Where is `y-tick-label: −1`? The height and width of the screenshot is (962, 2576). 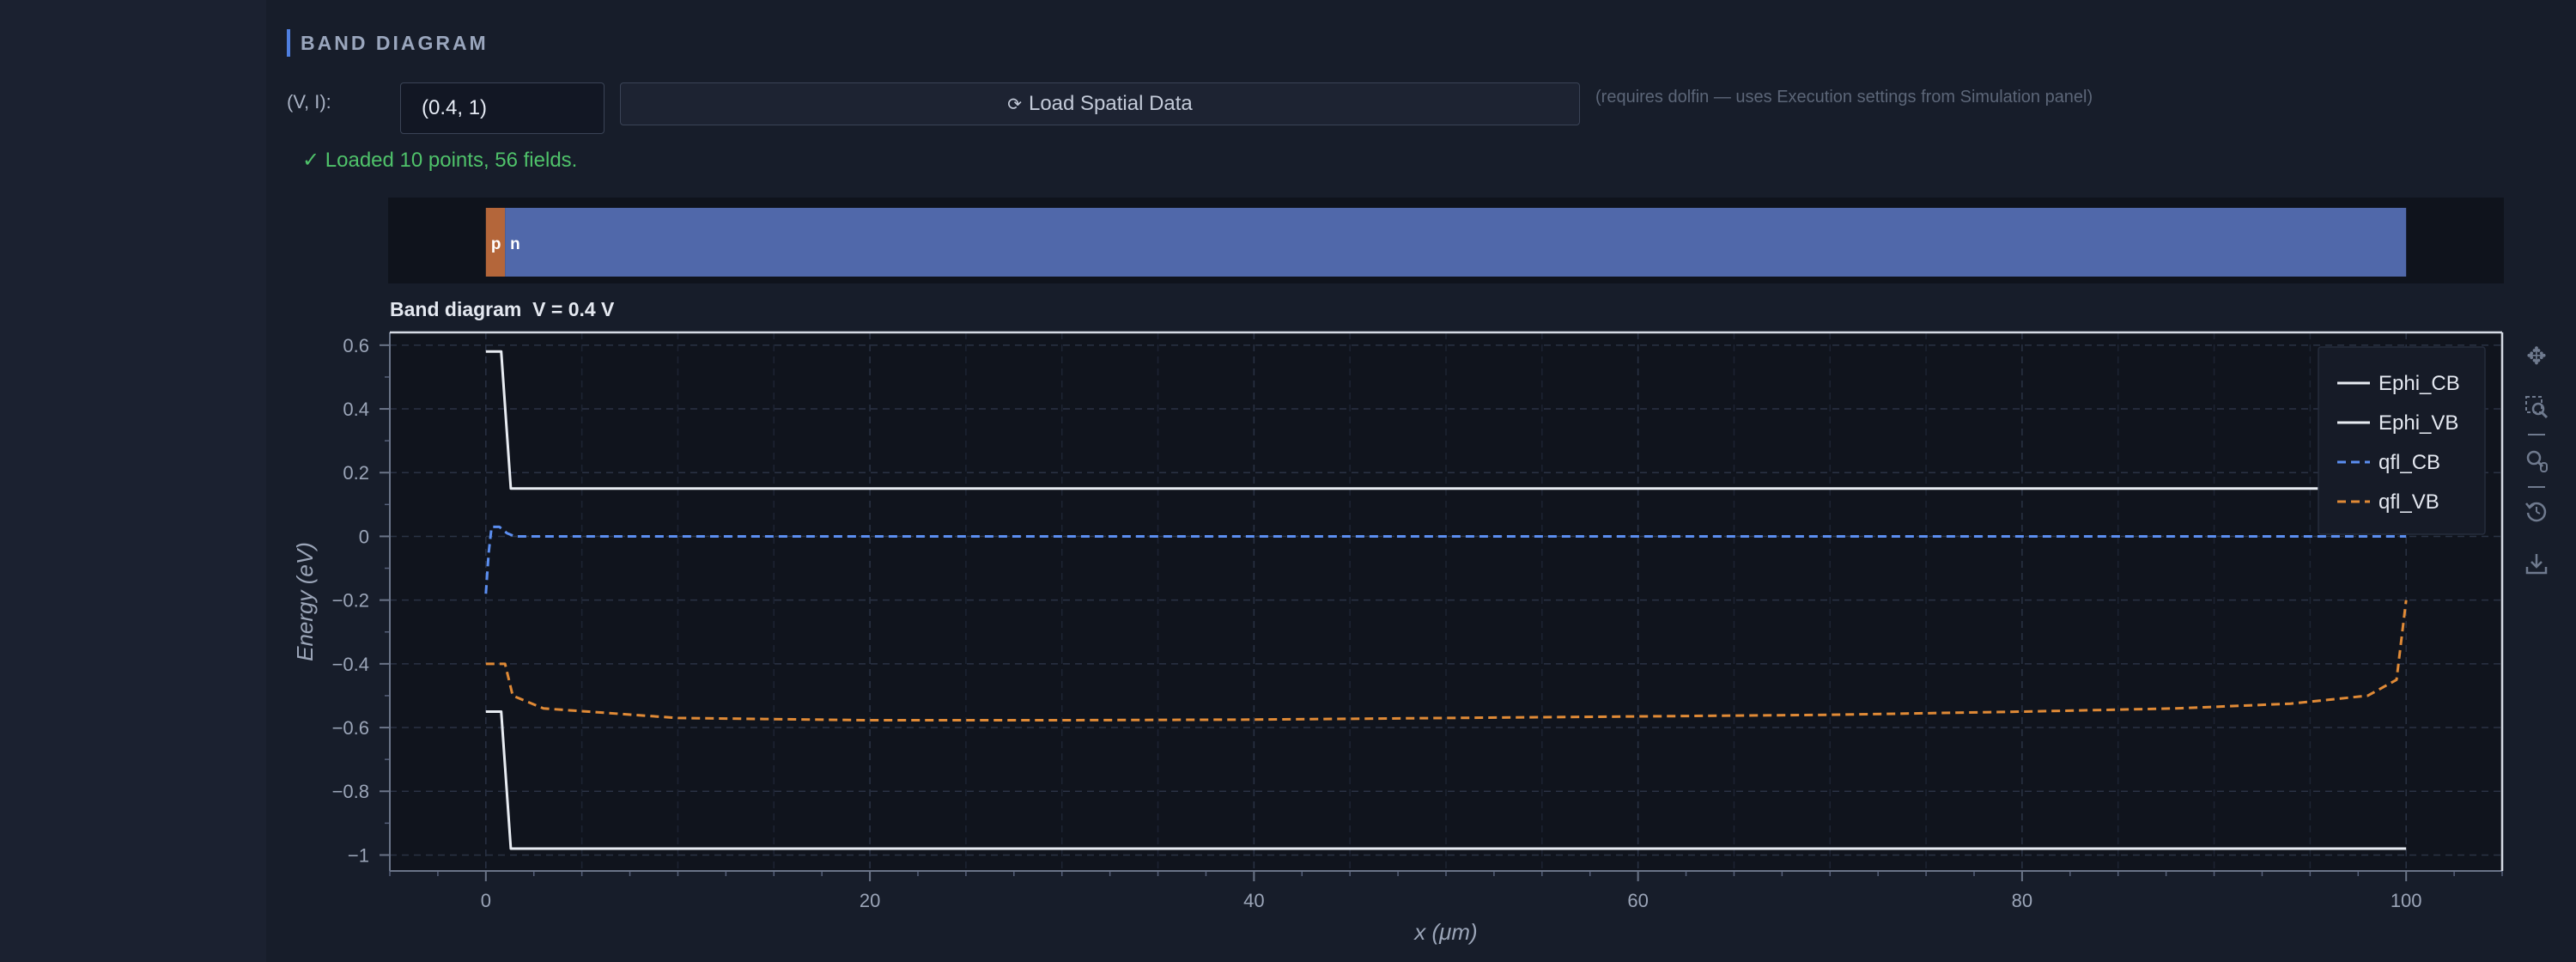 y-tick-label: −1 is located at coordinates (358, 855).